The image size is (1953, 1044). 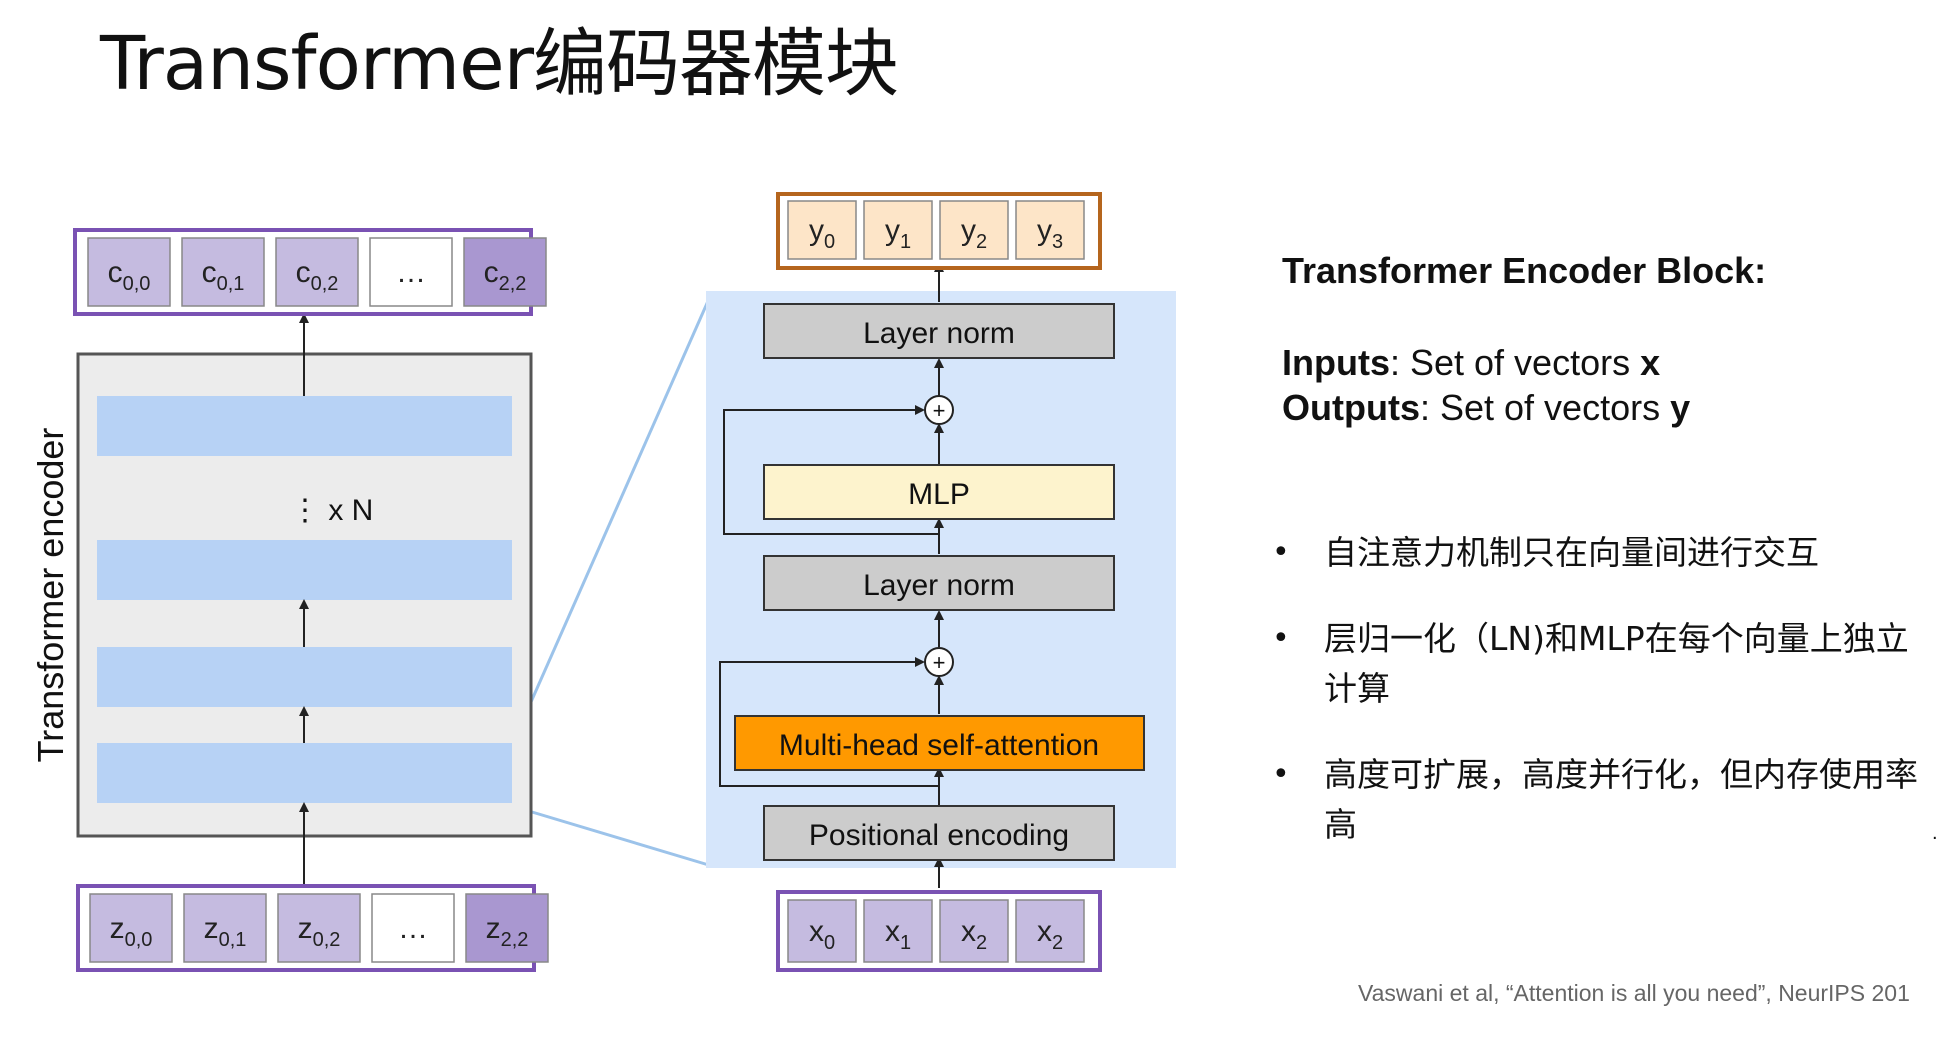 What do you see at coordinates (1515, 362) in the screenshot?
I see `inputs-text: : Set of vectors` at bounding box center [1515, 362].